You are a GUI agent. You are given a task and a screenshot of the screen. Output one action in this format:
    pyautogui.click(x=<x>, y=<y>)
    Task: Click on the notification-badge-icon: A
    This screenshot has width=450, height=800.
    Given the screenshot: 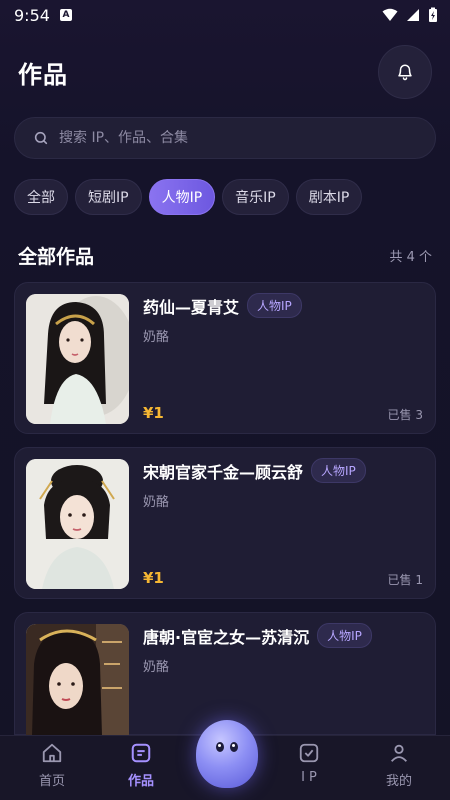 What is the action you would take?
    pyautogui.click(x=65, y=15)
    